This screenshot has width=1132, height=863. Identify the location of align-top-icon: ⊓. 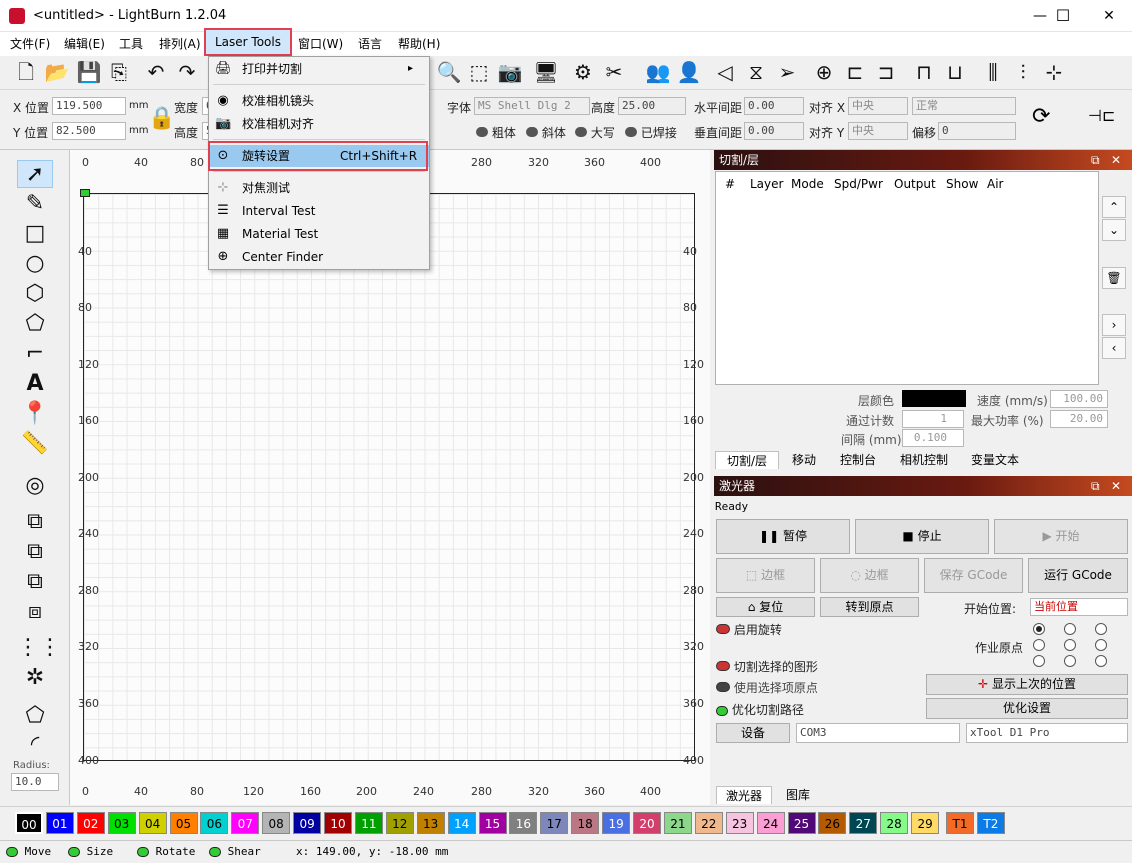
(924, 72).